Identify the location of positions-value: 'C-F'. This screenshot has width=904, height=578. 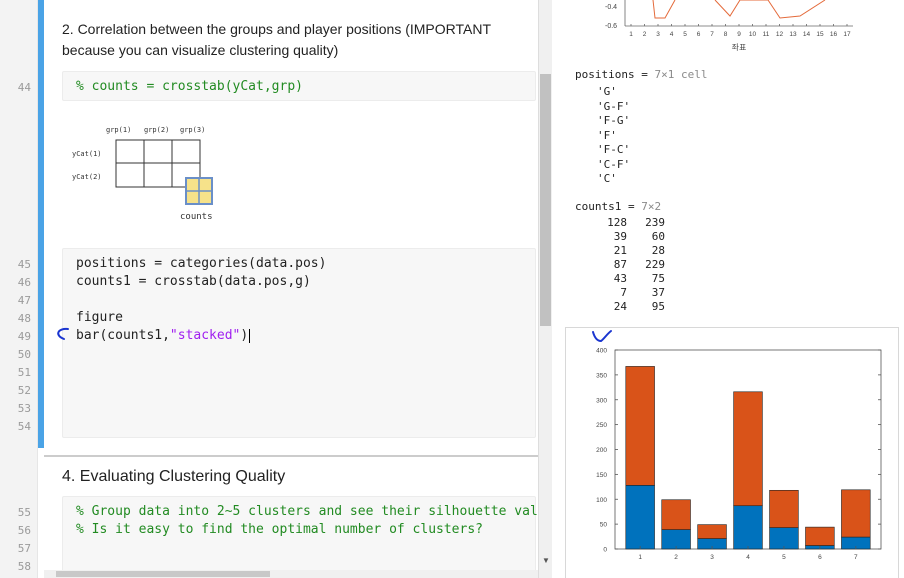
(614, 164).